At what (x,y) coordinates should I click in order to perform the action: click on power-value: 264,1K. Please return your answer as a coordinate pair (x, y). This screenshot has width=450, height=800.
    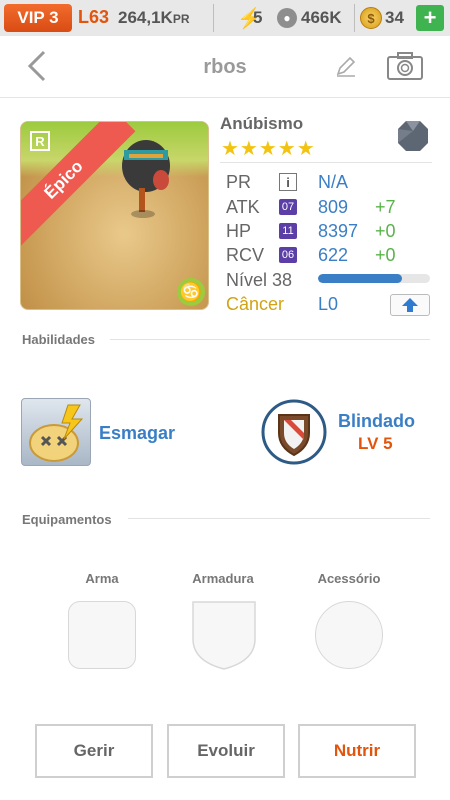
    Looking at the image, I should click on (145, 17).